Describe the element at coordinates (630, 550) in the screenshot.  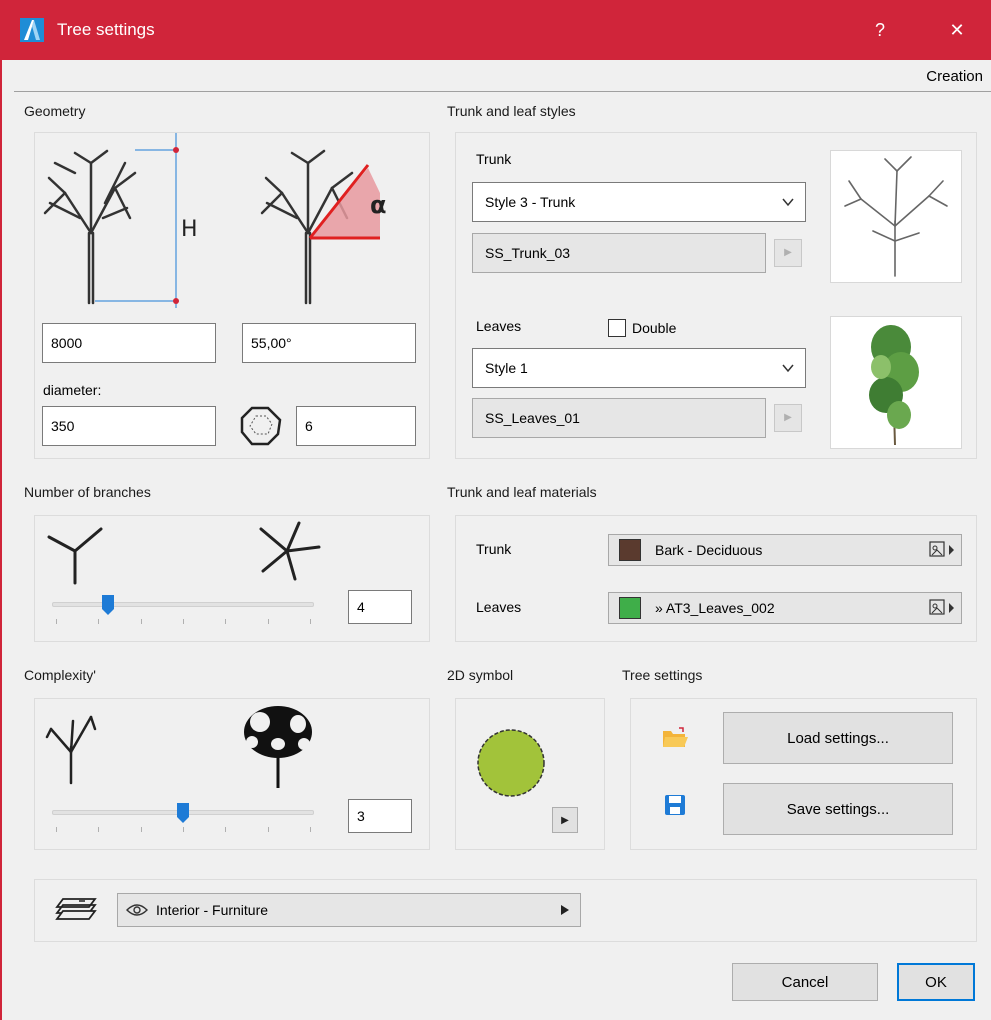
I see `trunk-material-swatch` at that location.